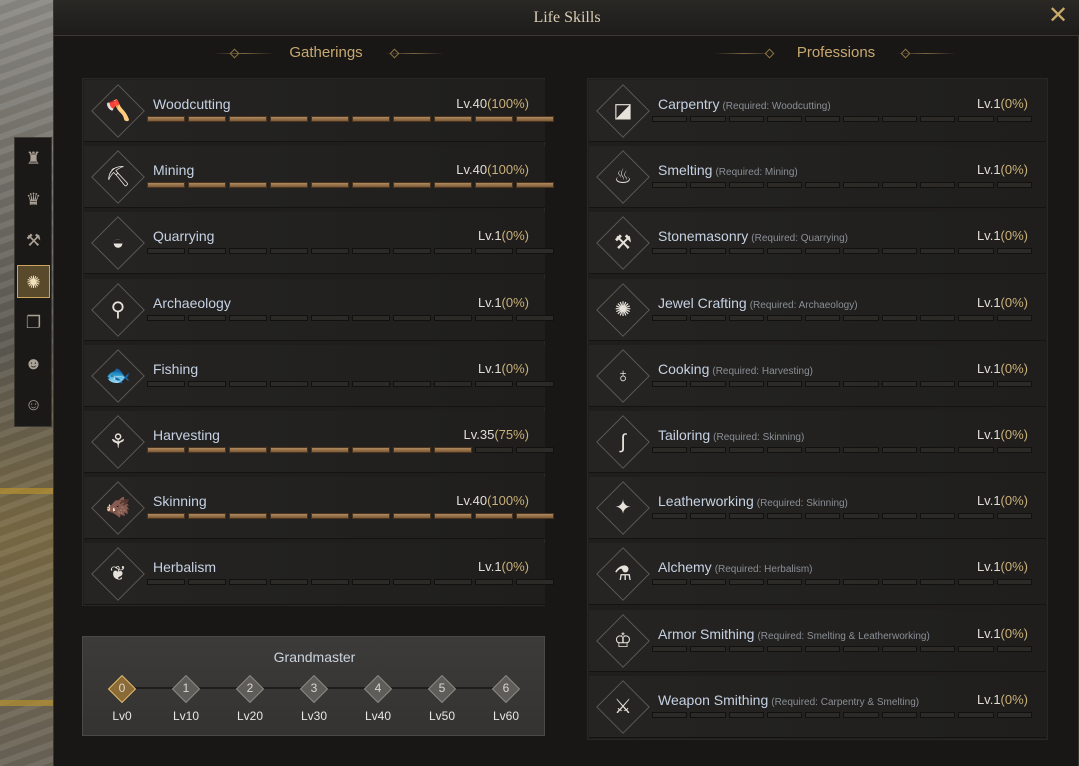 This screenshot has height=766, width=1079. I want to click on crest-icon: ♛, so click(33, 199).